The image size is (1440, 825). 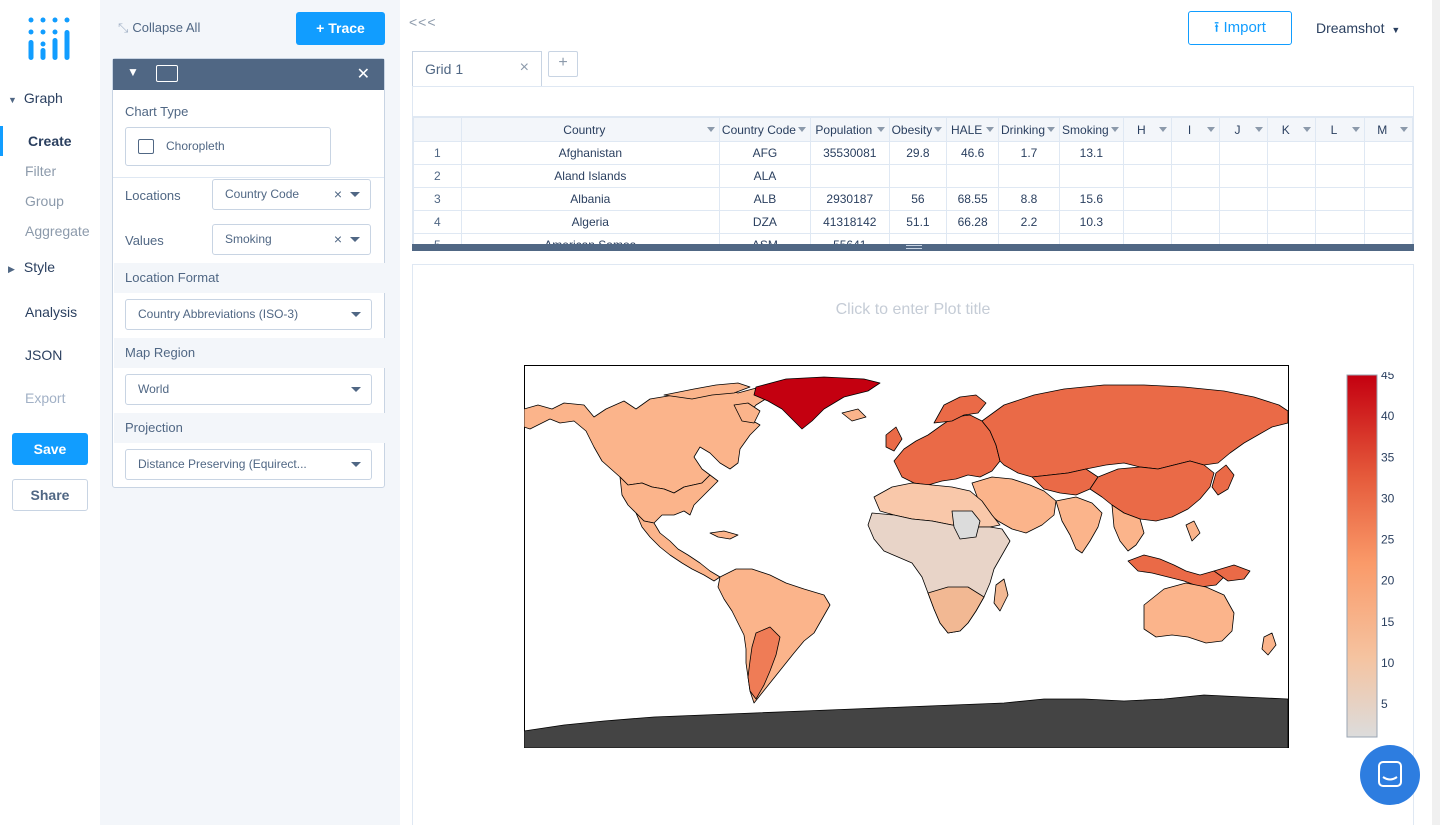 I want to click on nav-section-graph: ▼ Graph, so click(x=50, y=98).